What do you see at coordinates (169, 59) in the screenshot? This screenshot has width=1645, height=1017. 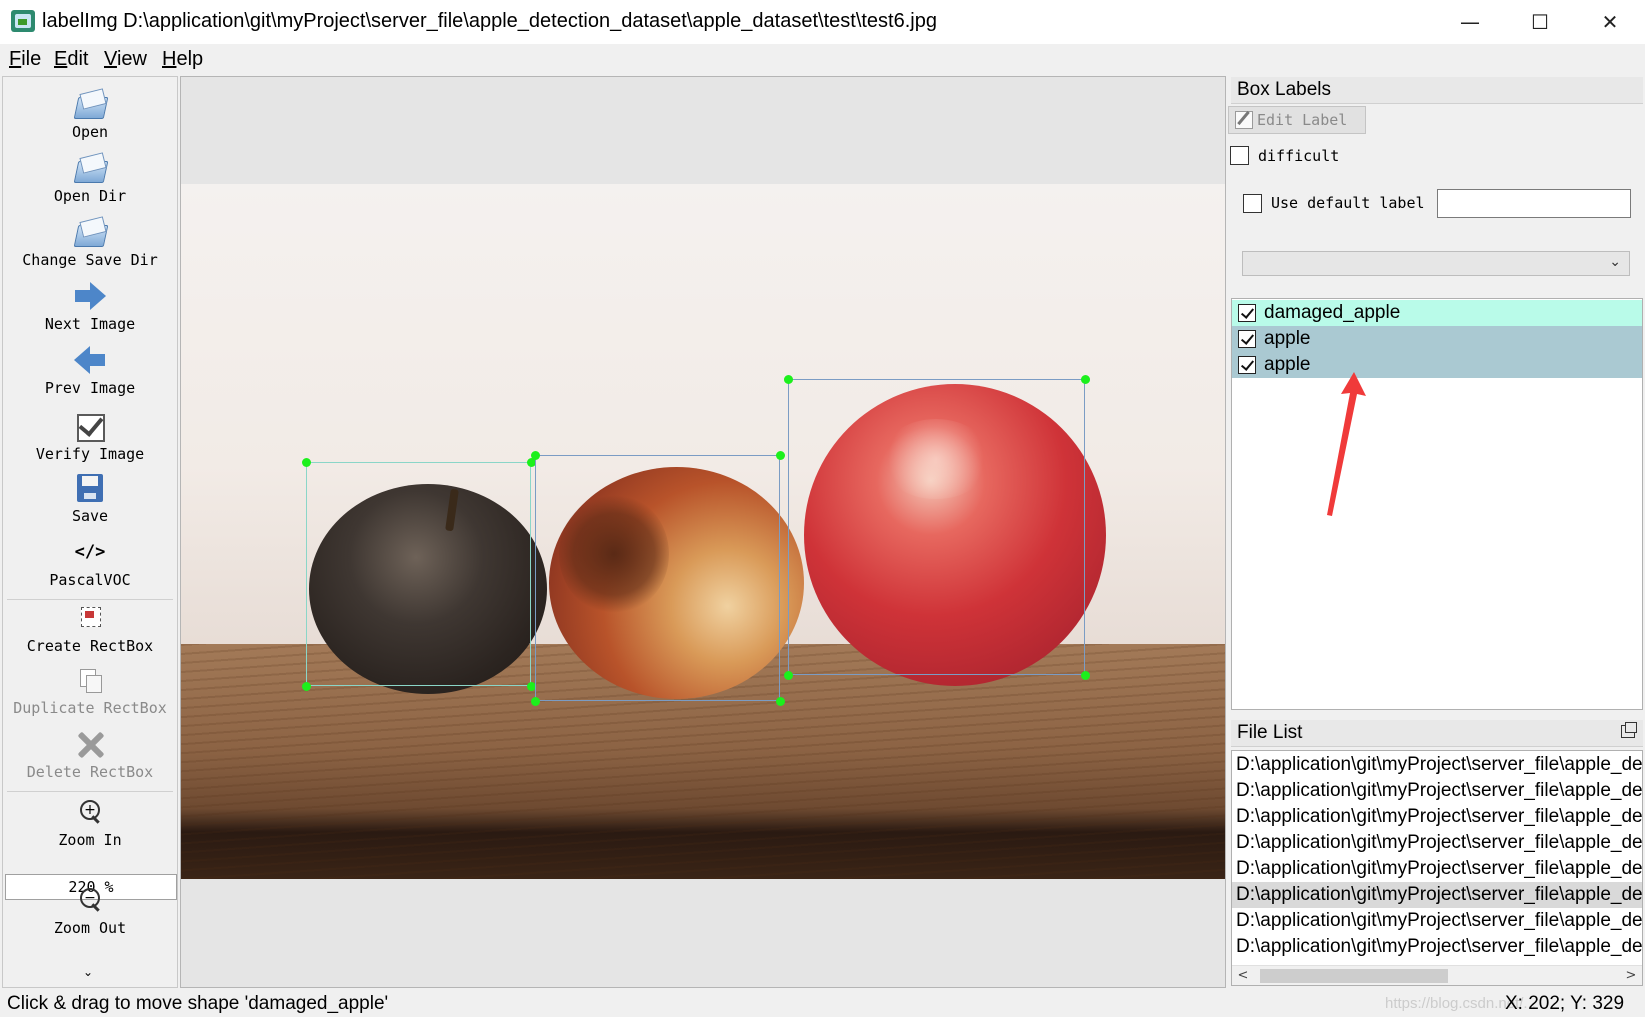 I see `menu-help-mnemonic: H` at bounding box center [169, 59].